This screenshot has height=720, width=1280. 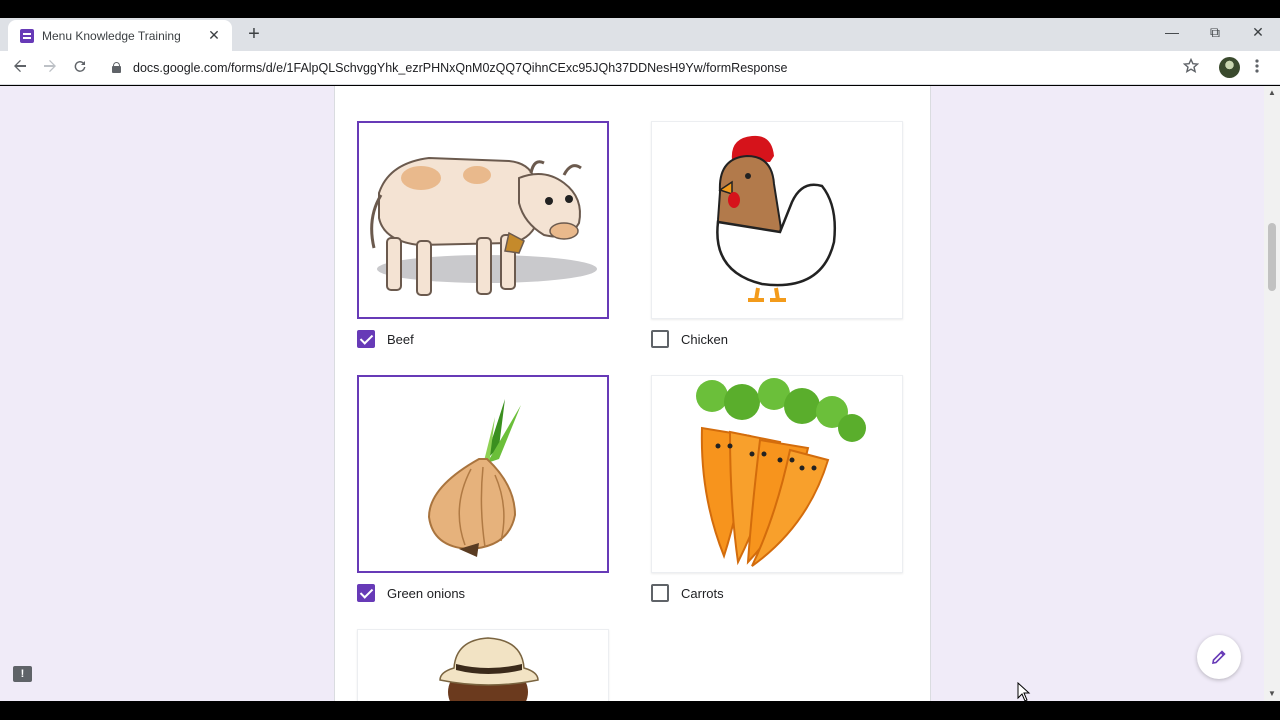 I want to click on edit-form-button, so click(x=1219, y=657).